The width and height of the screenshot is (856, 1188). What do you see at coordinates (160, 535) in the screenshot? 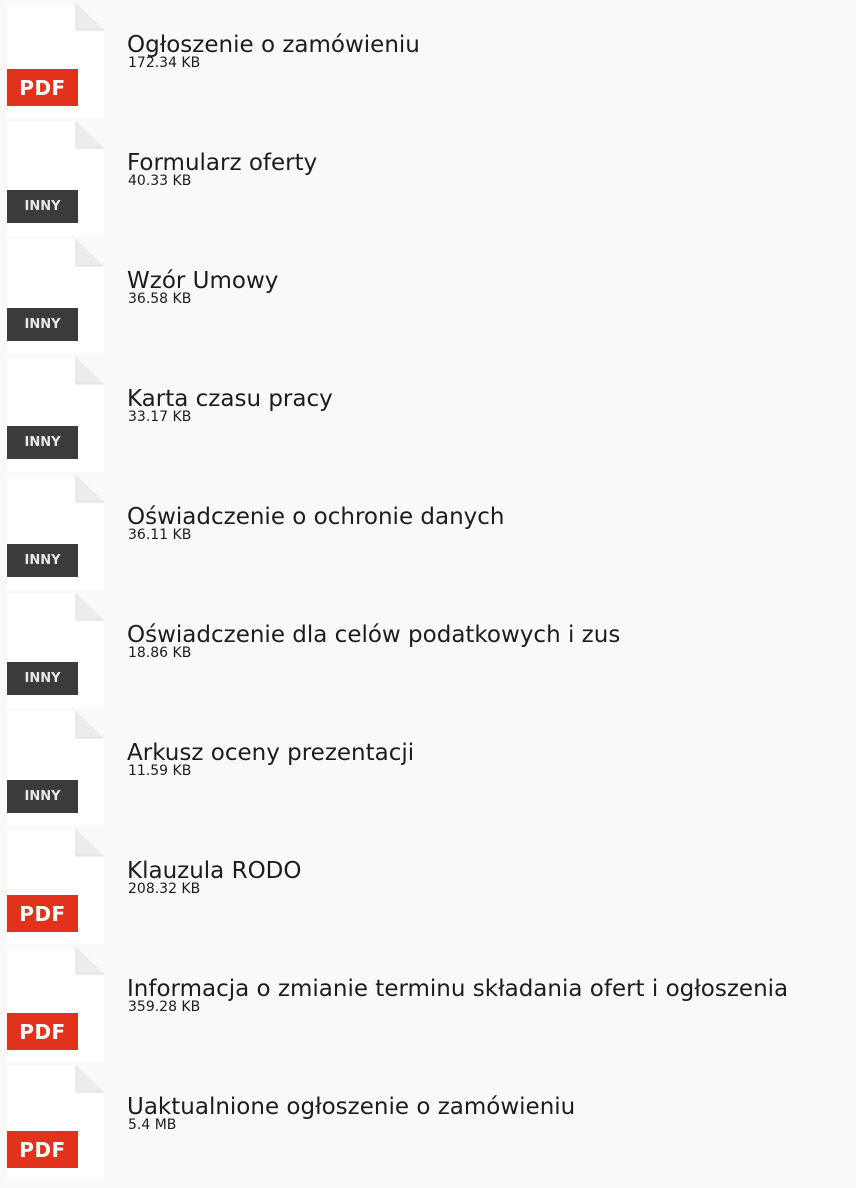
I see `attachment-size: 36.11 KB` at bounding box center [160, 535].